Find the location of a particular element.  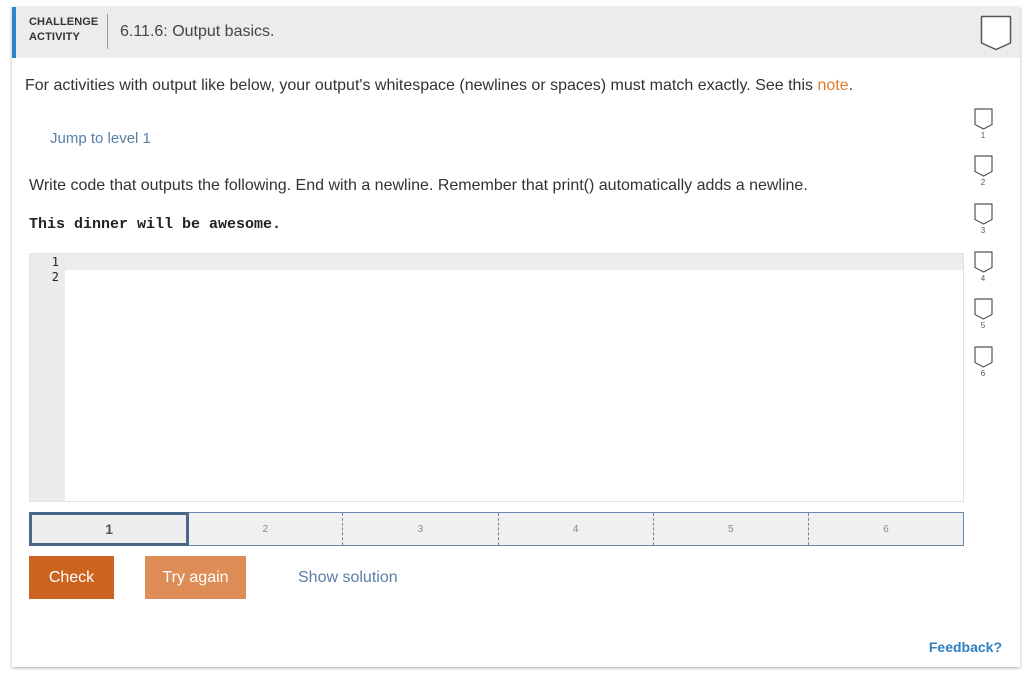

level-badge-1: 1 is located at coordinates (983, 124).